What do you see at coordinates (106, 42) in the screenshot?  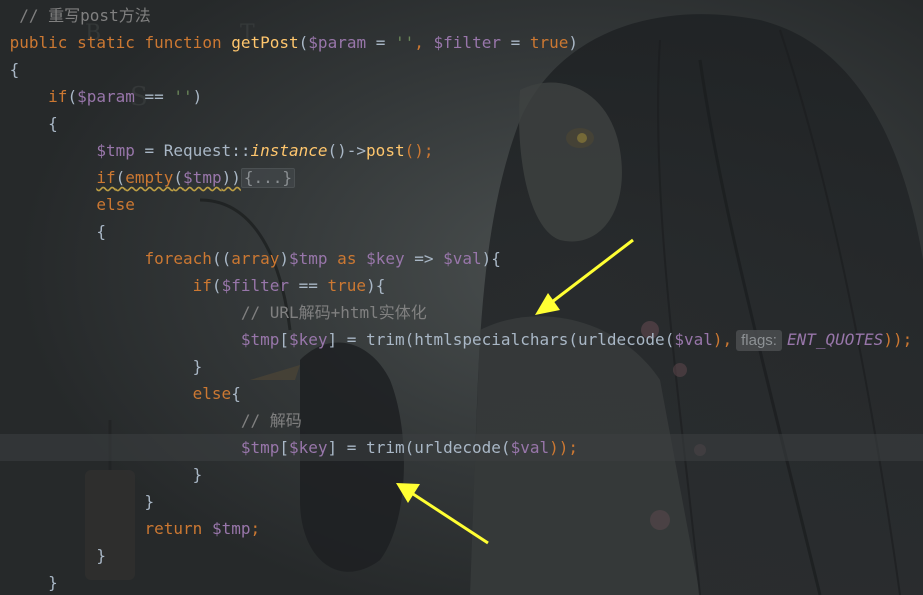 I see `keyword-static: static` at bounding box center [106, 42].